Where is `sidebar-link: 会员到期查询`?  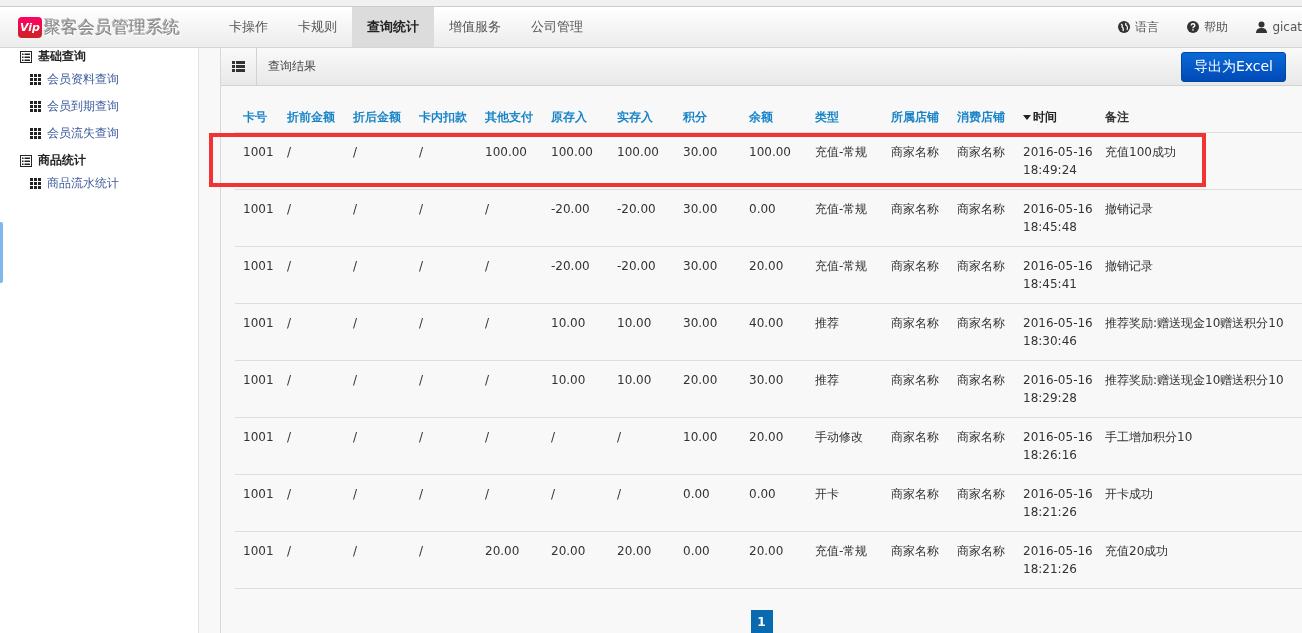
sidebar-link: 会员到期查询 is located at coordinates (99, 106).